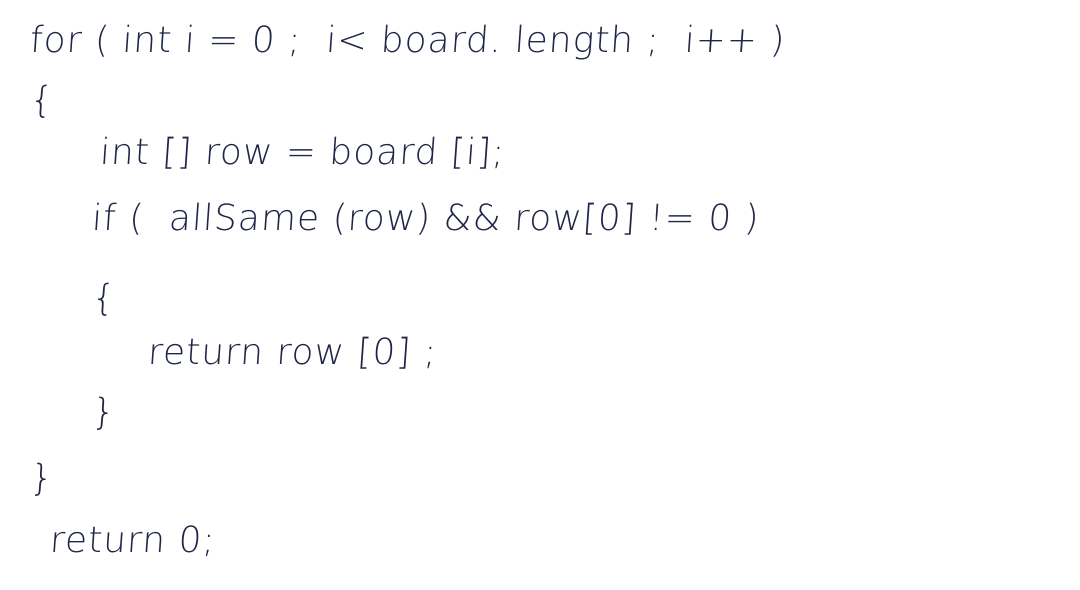 The width and height of the screenshot is (1080, 590). What do you see at coordinates (426, 218) in the screenshot?
I see `code-line-if: if ( allSame (row) && row[0] != 0 )` at bounding box center [426, 218].